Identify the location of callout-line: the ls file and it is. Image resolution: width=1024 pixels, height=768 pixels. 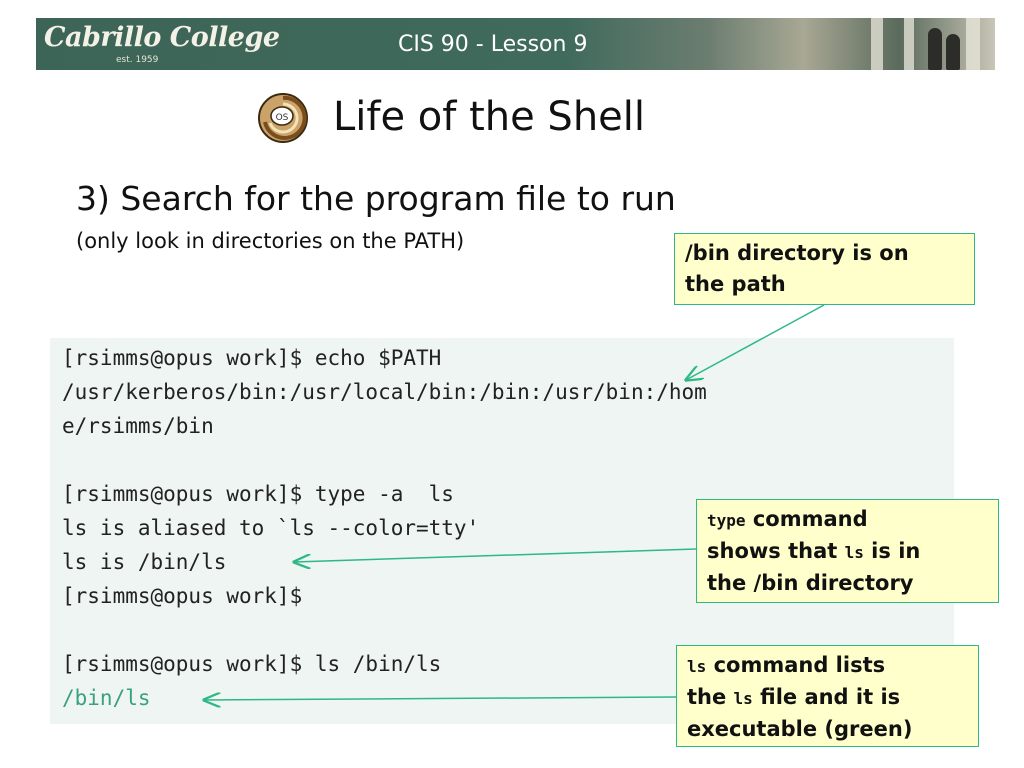
(827, 698).